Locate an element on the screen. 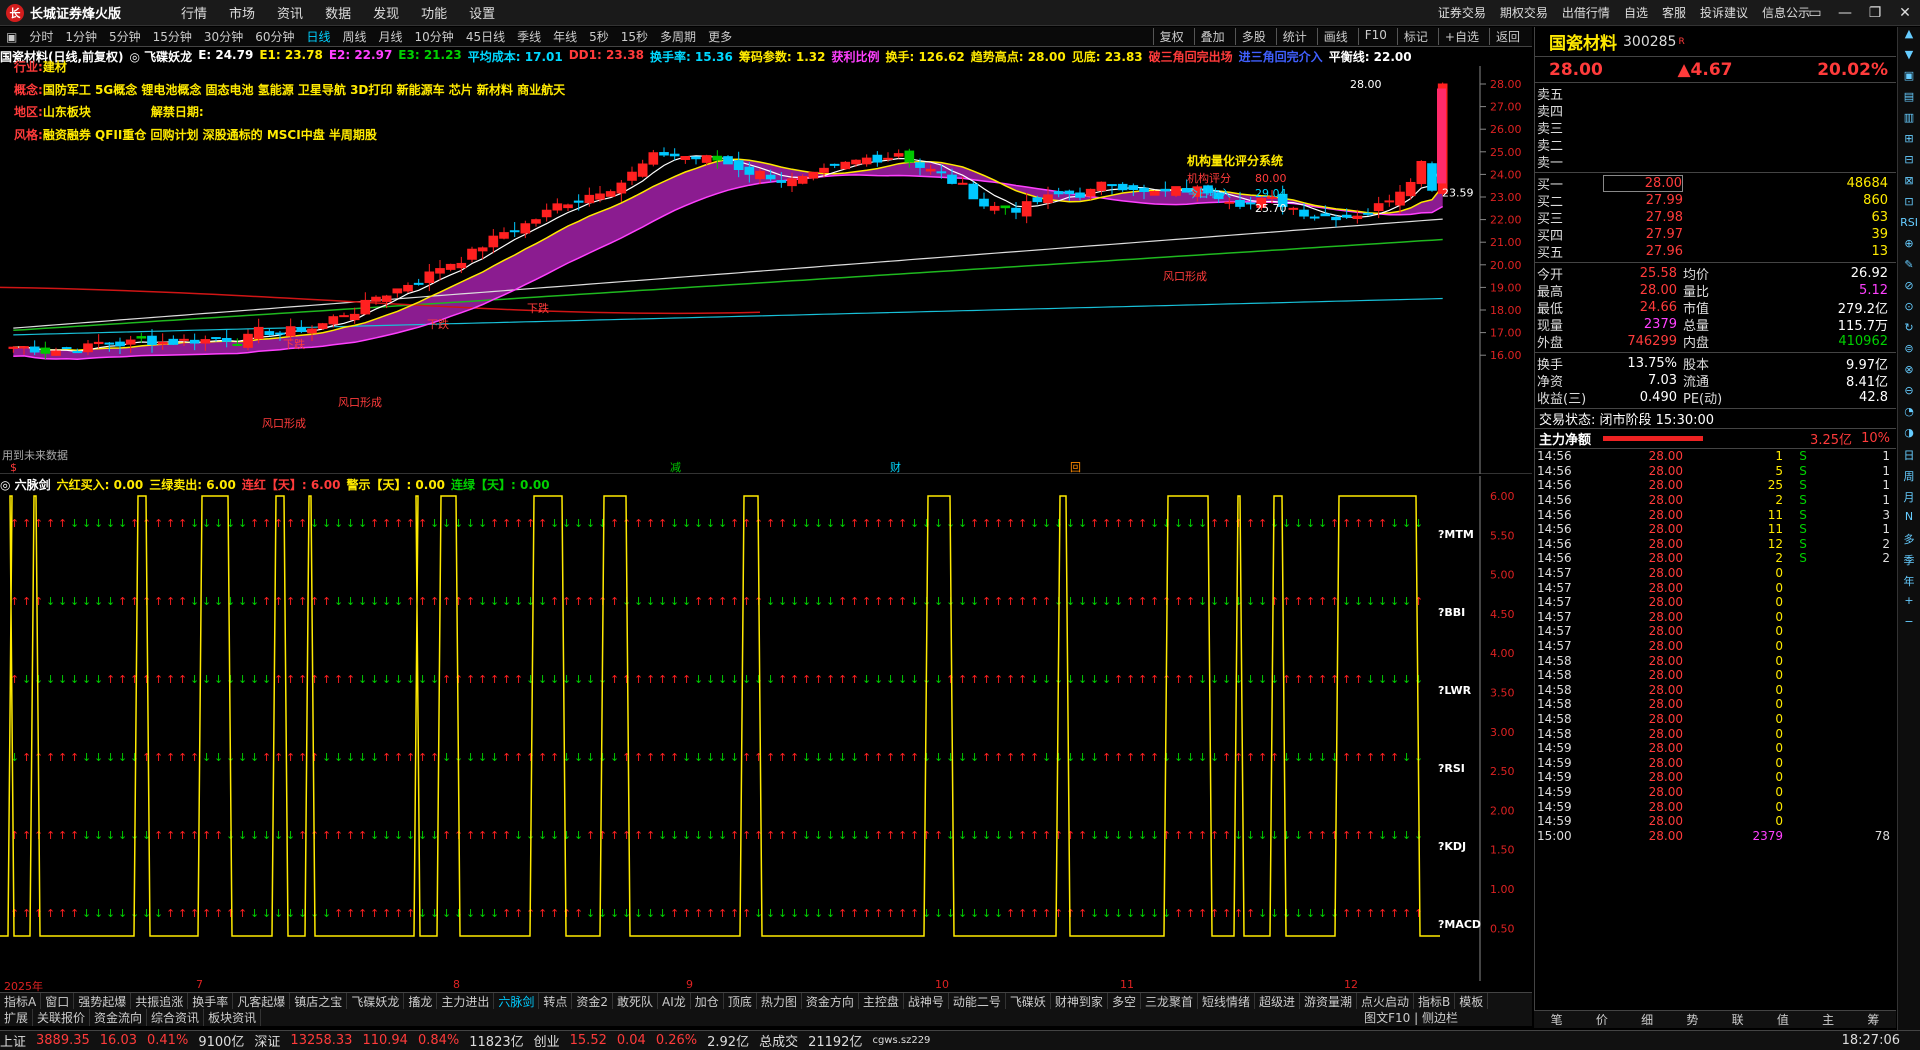  side-tool-icon-3: ▤ is located at coordinates (1909, 100).